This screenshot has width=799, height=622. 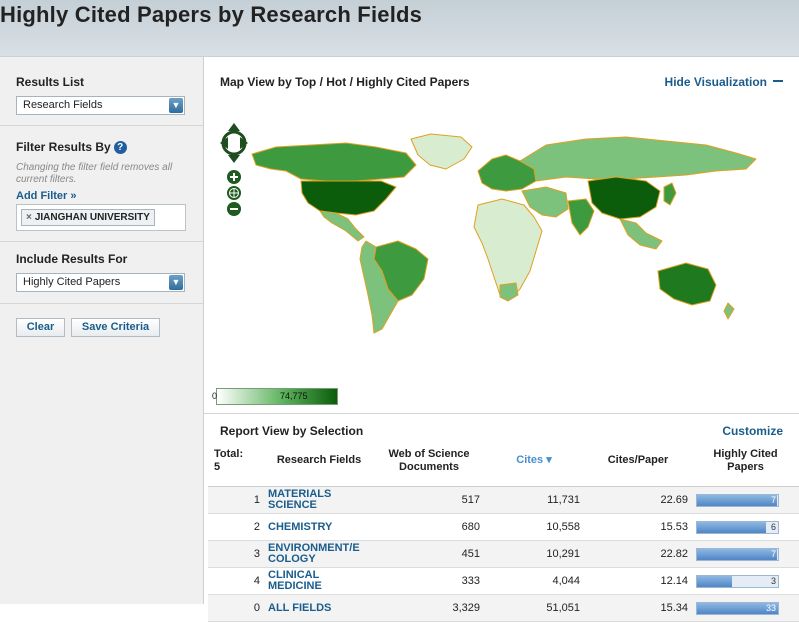 What do you see at coordinates (236, 500) in the screenshot?
I see `rank-cell: 1` at bounding box center [236, 500].